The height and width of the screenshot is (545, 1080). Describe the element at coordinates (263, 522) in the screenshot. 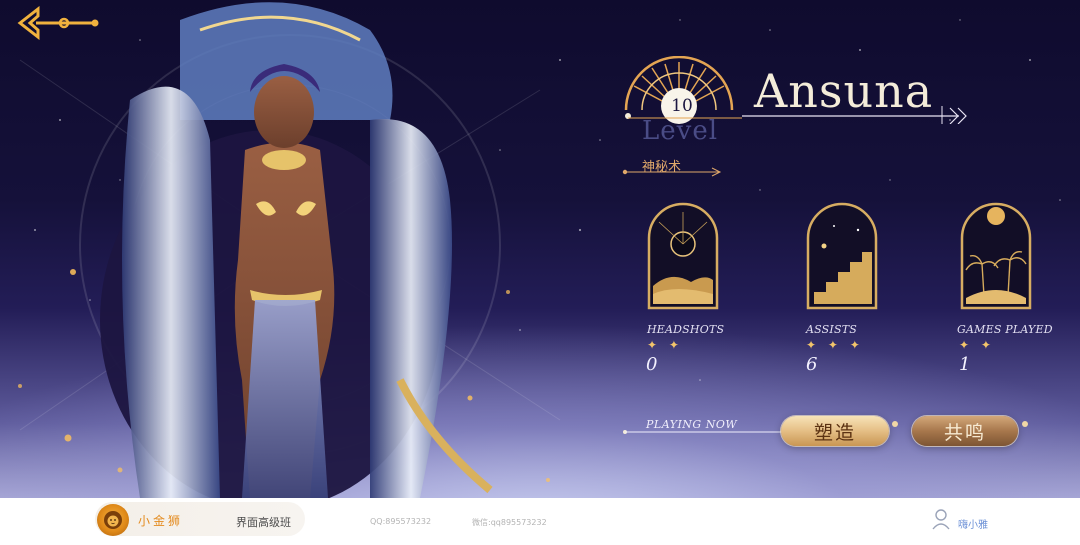

I see `course-name: 界面高级班` at that location.